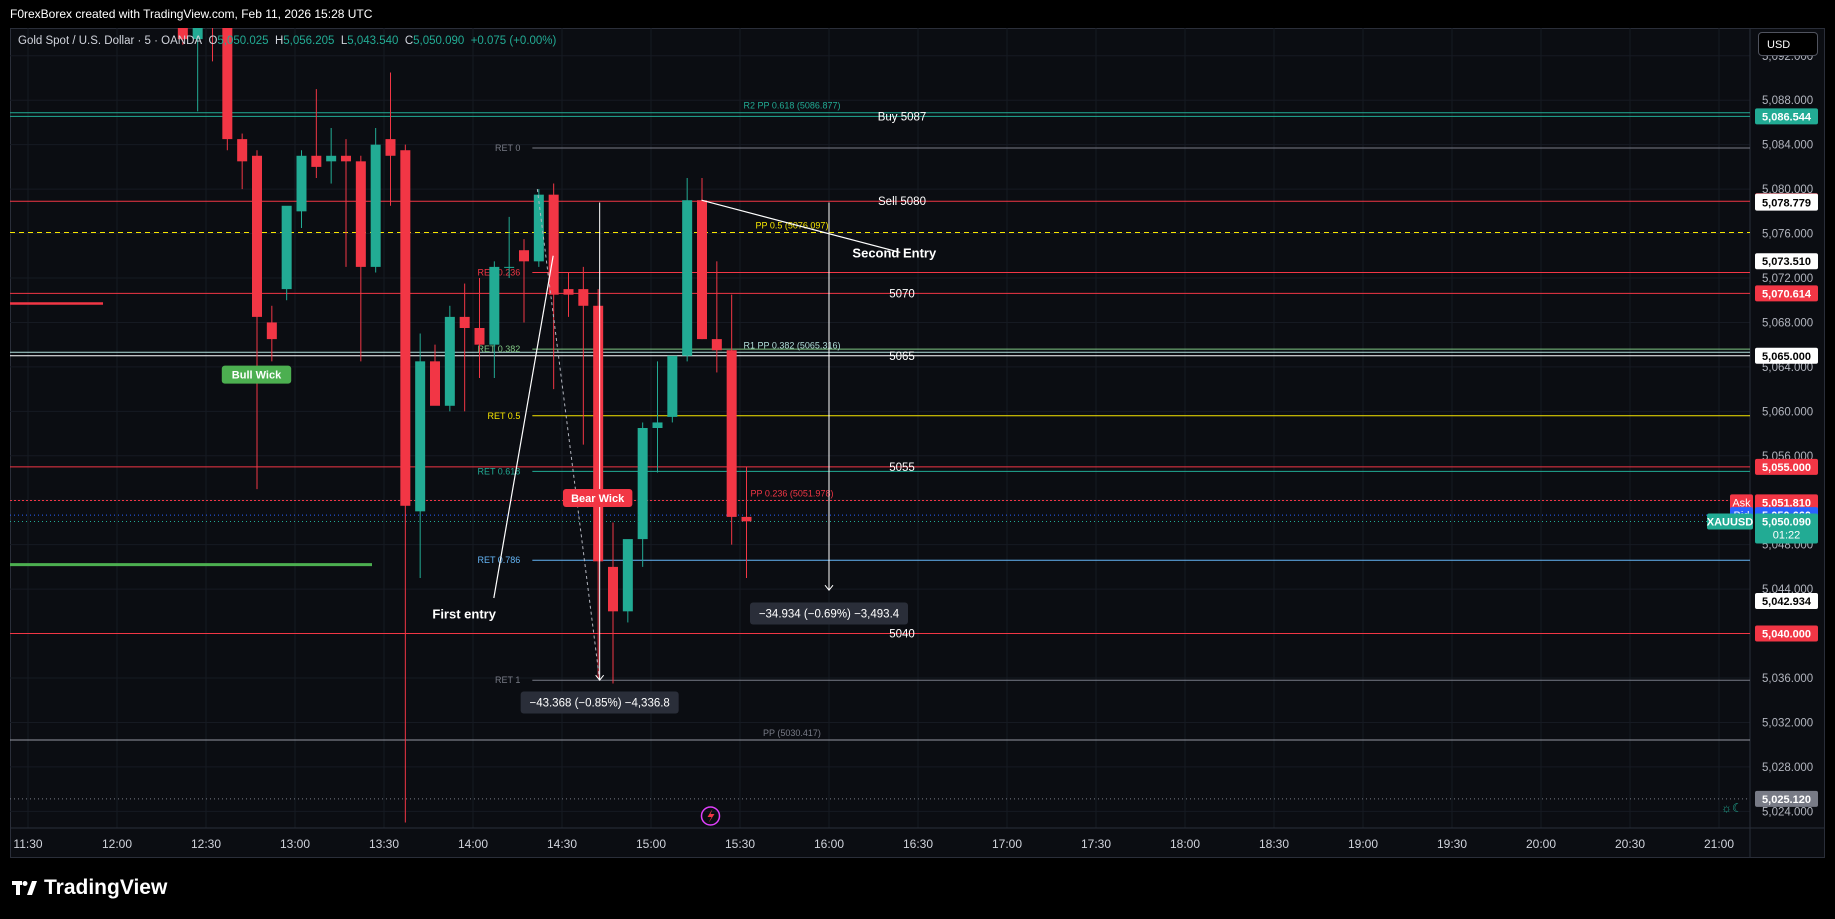 Image resolution: width=1835 pixels, height=919 pixels. What do you see at coordinates (117, 844) in the screenshot?
I see `time-tick-label: 12:00` at bounding box center [117, 844].